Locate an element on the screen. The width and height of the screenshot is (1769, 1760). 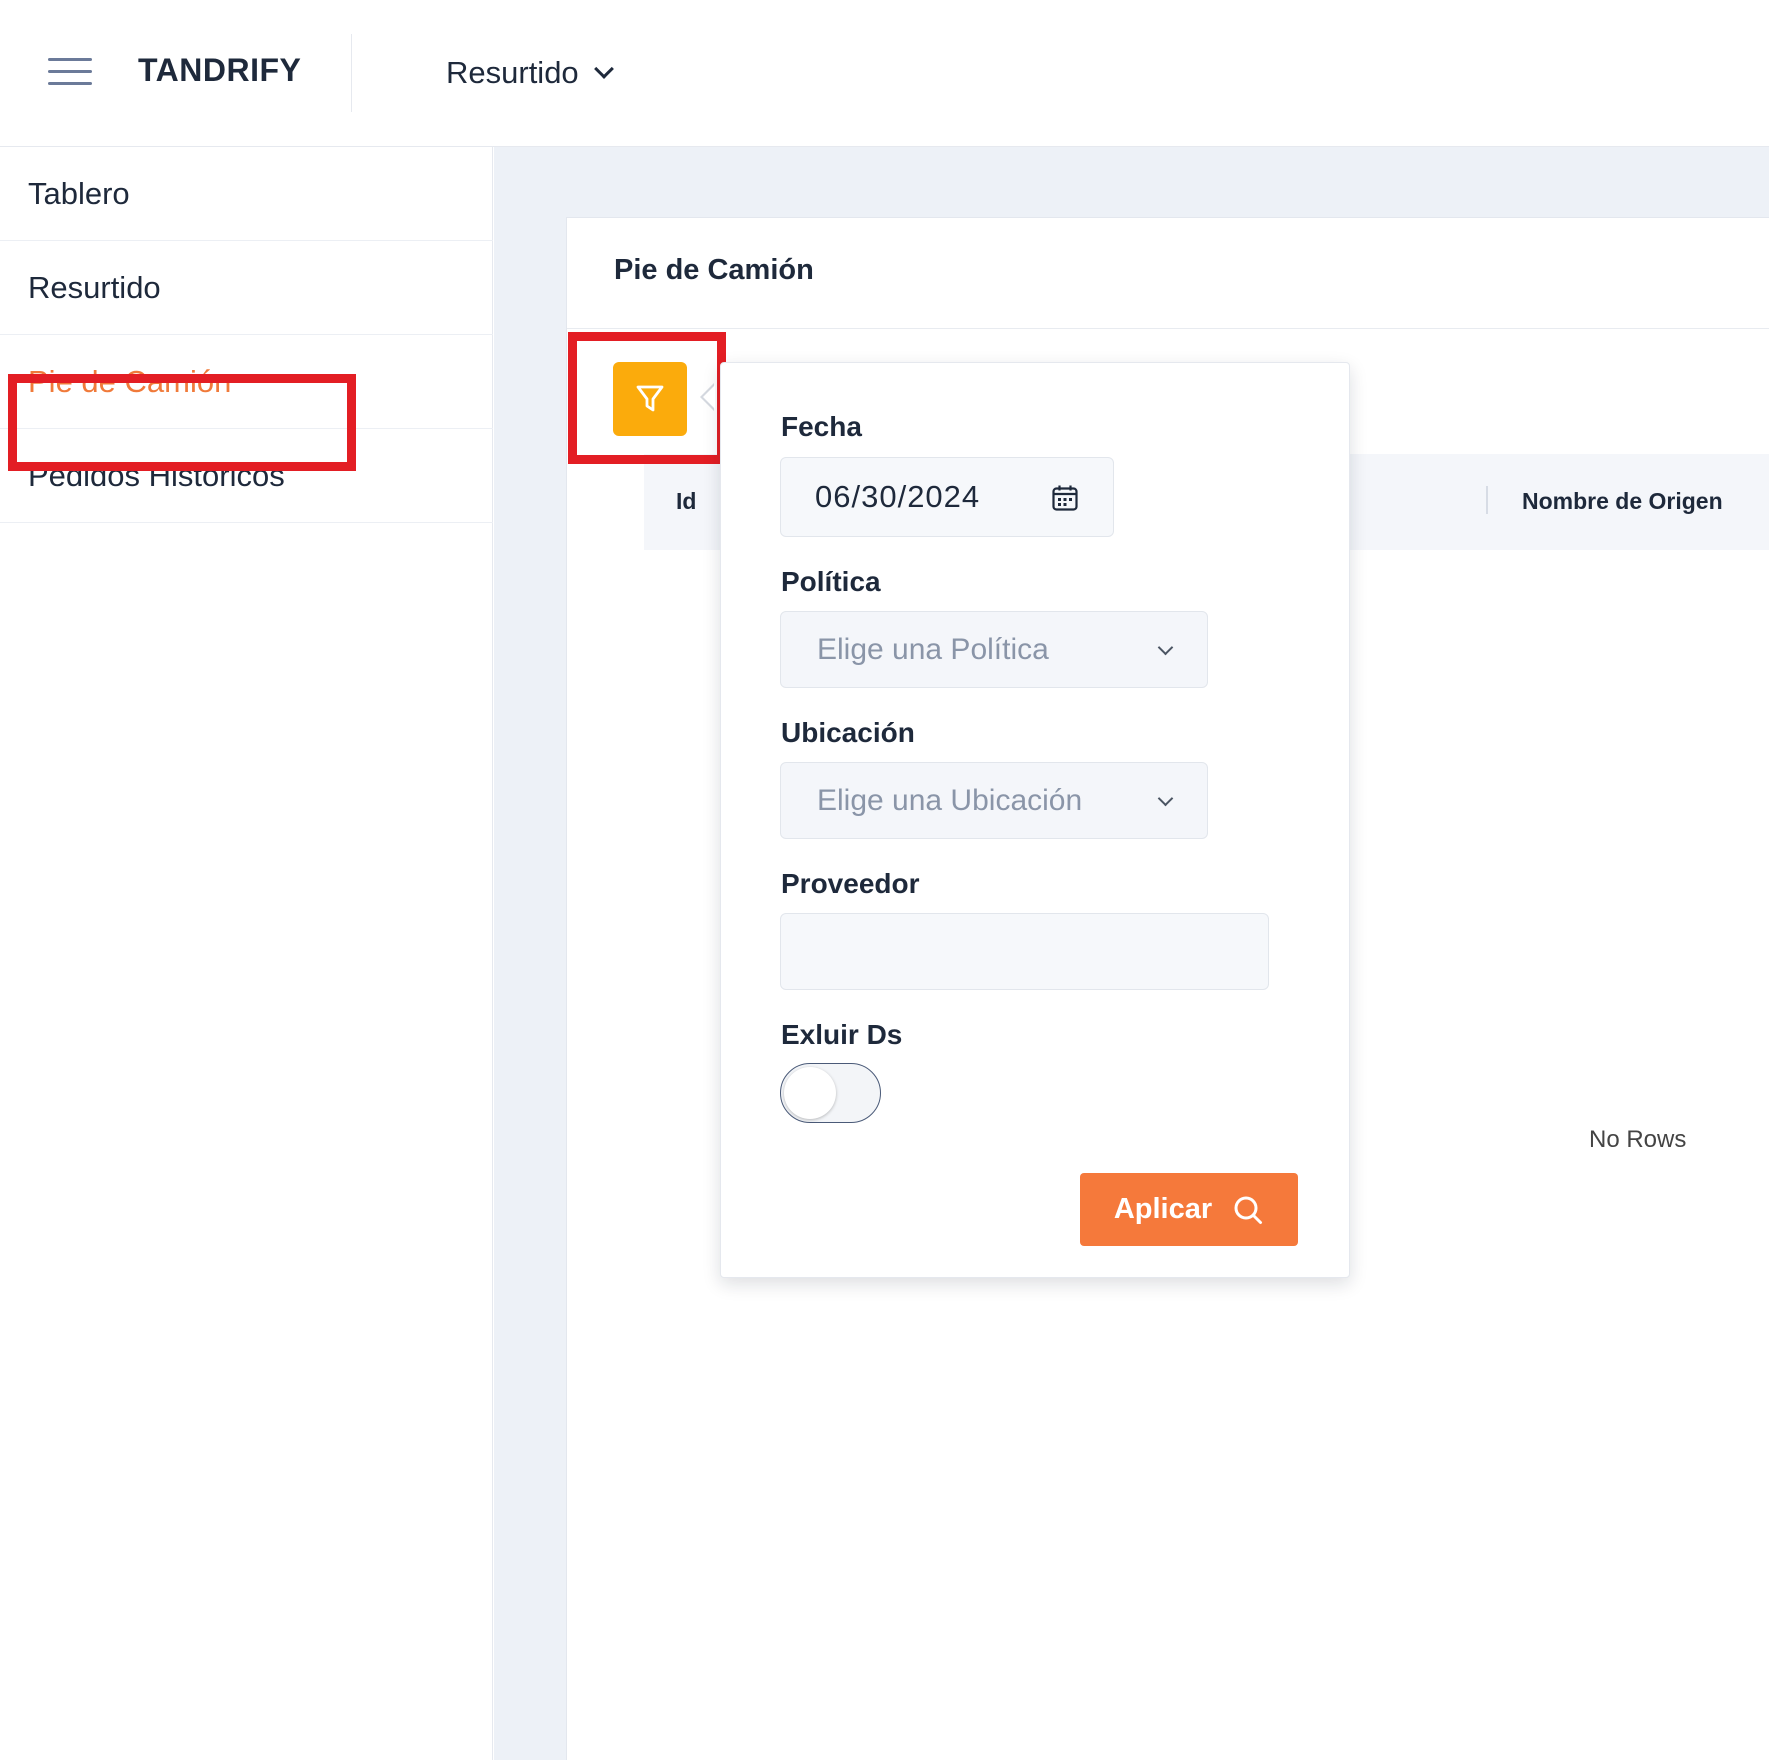
module-dropdown: Resurtido is located at coordinates (530, 73).